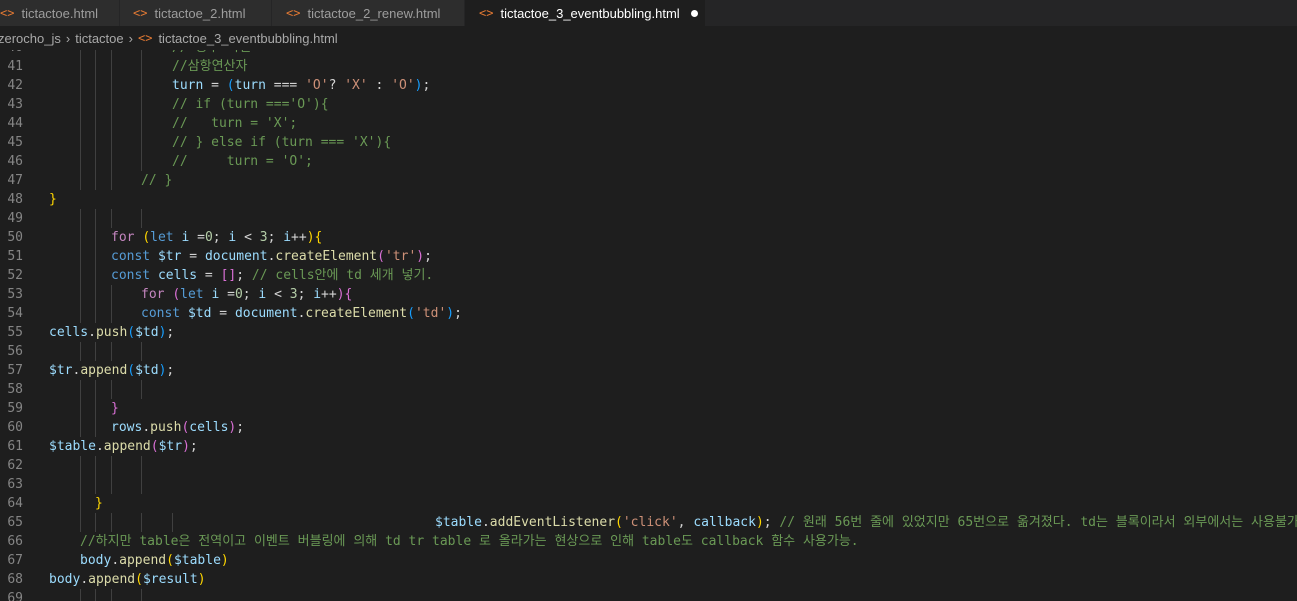 This screenshot has height=601, width=1297. I want to click on line-number: 65, so click(15, 522).